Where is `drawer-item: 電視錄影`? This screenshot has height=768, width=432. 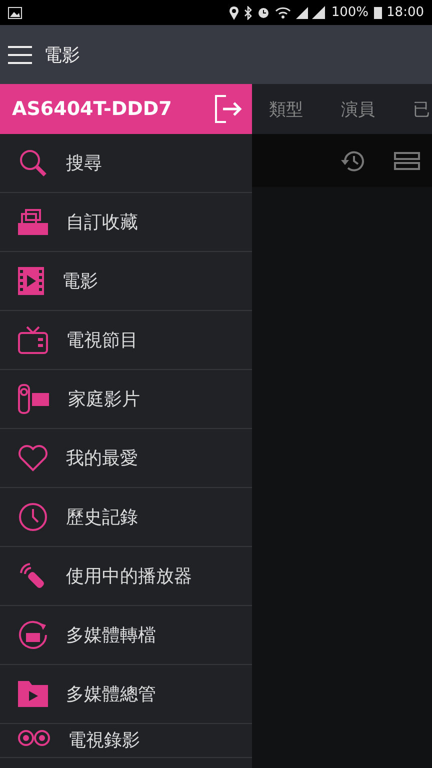
drawer-item: 電視錄影 is located at coordinates (126, 741).